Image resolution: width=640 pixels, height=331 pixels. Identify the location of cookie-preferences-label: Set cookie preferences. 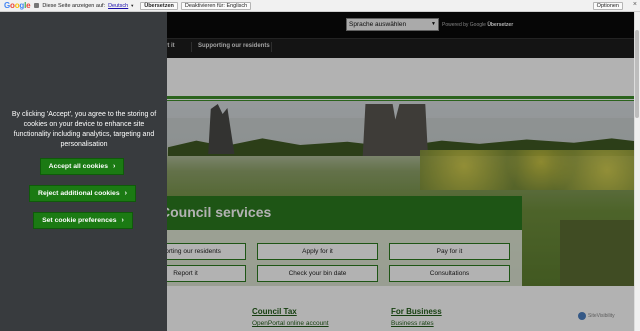
(79, 220).